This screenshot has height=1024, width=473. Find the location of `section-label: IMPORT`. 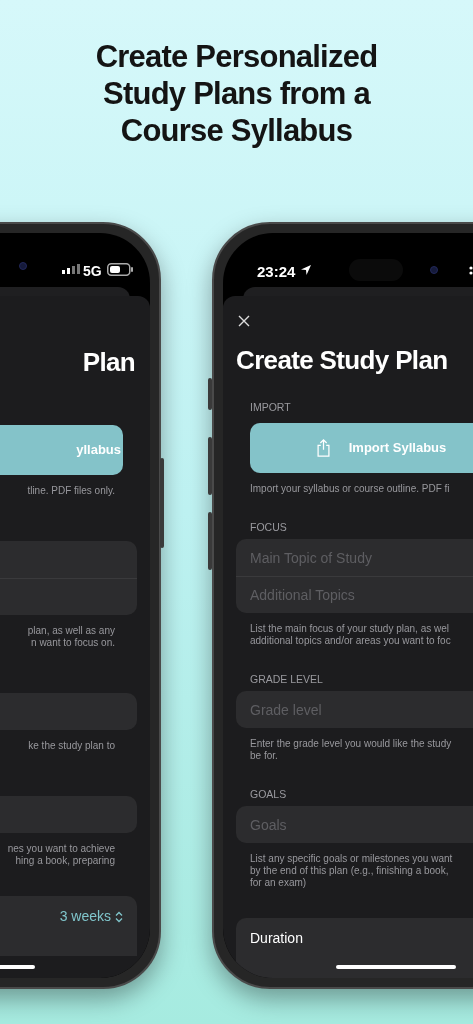

section-label: IMPORT is located at coordinates (270, 407).